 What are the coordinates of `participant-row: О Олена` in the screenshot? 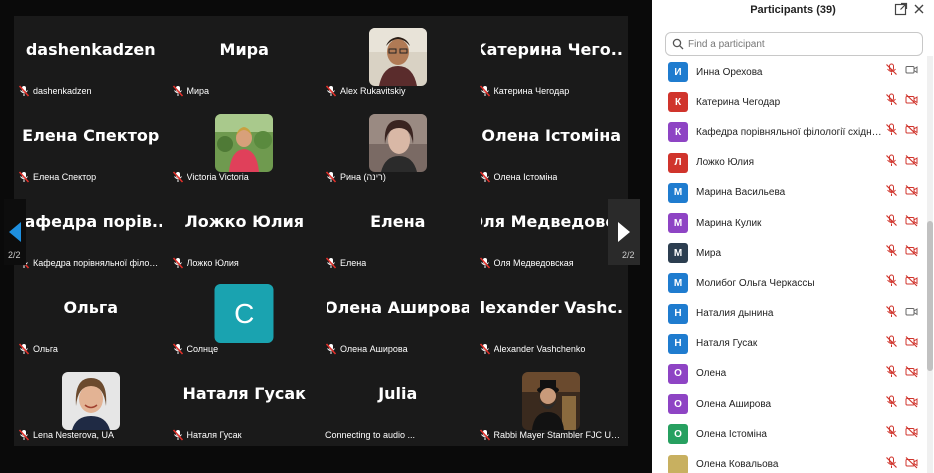 It's located at (788, 374).